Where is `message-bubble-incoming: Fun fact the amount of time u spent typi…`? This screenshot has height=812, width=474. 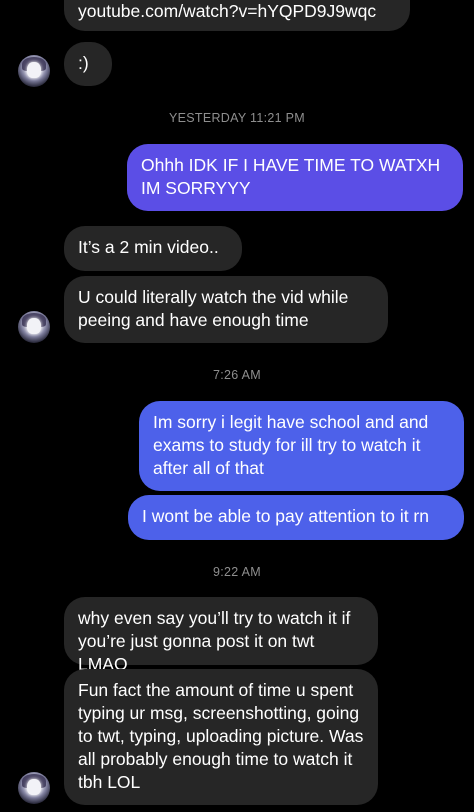 message-bubble-incoming: Fun fact the amount of time u spent typi… is located at coordinates (221, 737).